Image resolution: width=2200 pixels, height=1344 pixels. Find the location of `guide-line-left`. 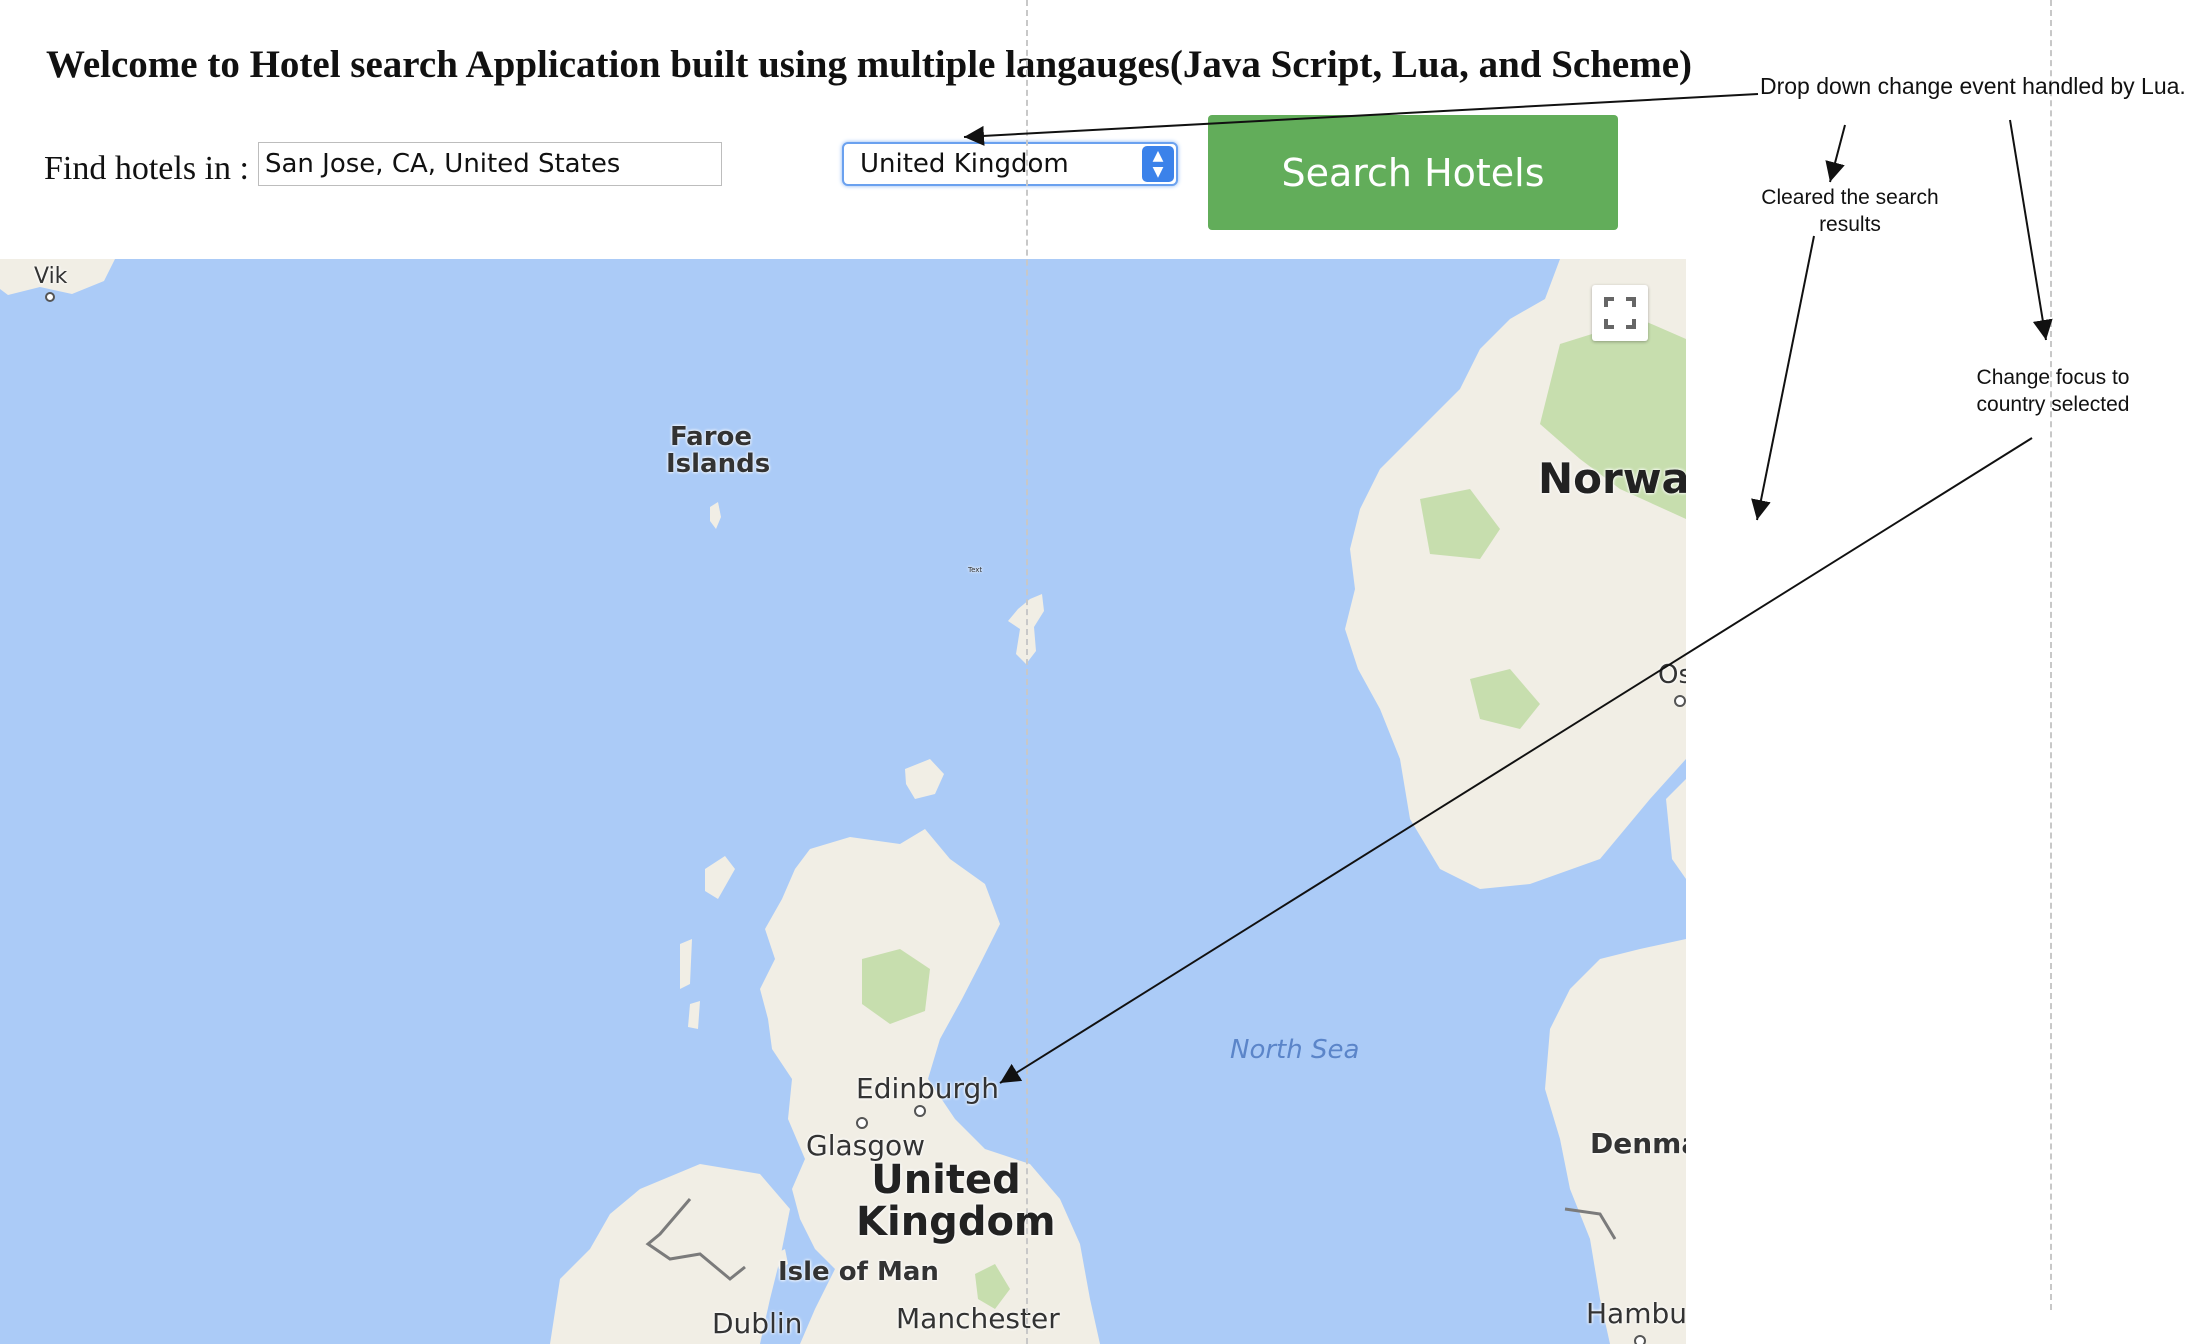

guide-line-left is located at coordinates (1027, 672).